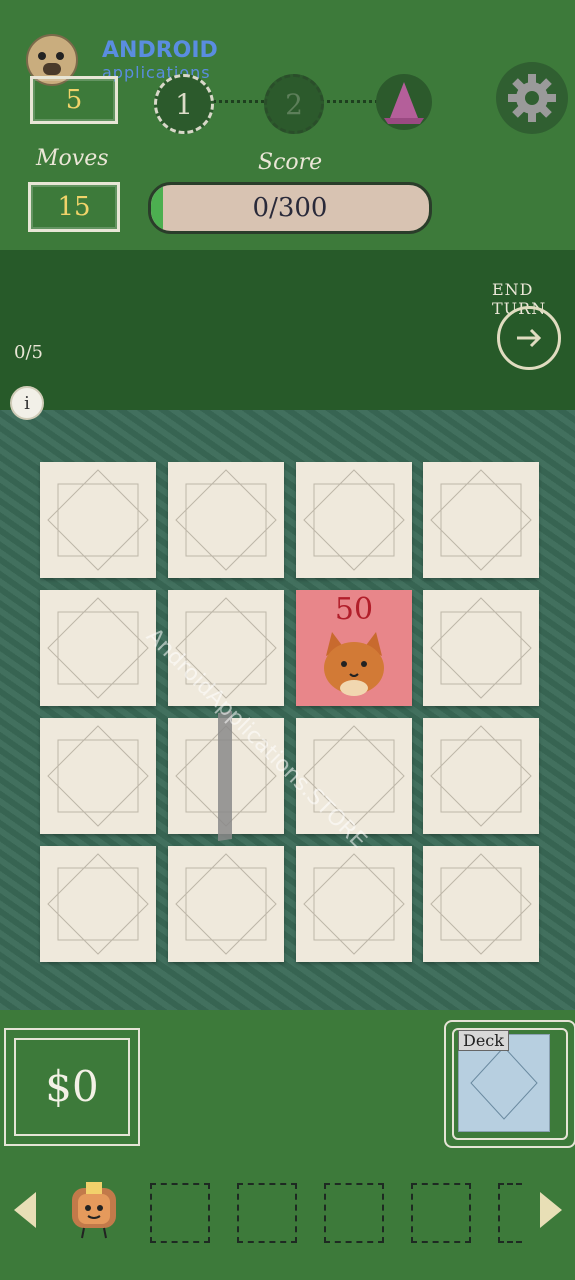 This screenshot has height=1280, width=575. I want to click on hand-counter: 0/5, so click(28, 352).